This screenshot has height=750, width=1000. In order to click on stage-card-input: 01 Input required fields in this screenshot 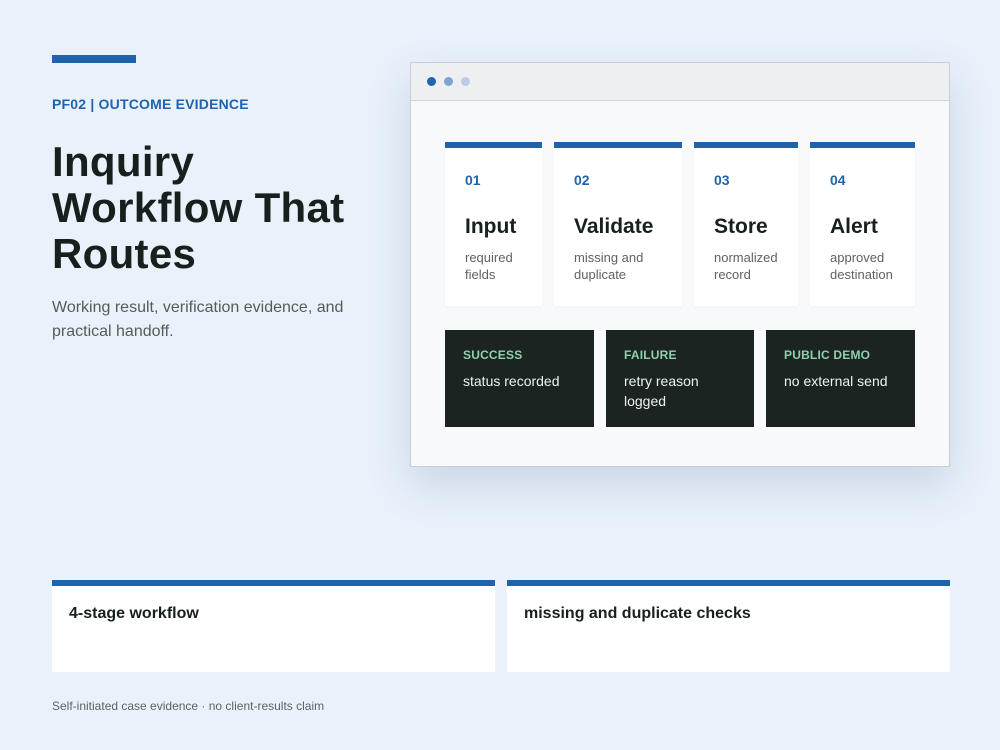, I will do `click(493, 224)`.